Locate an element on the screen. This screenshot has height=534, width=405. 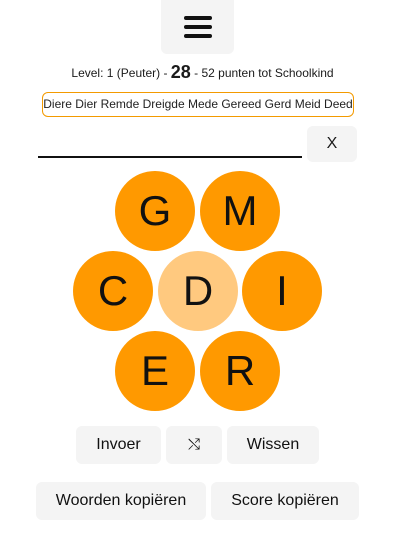
letter-tile-center: D is located at coordinates (198, 291).